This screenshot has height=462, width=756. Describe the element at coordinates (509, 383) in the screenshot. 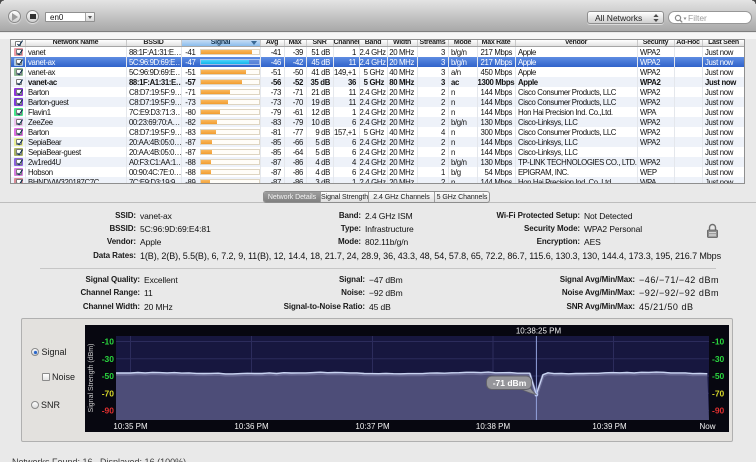

I see `svg-text: -71 dBm` at that location.